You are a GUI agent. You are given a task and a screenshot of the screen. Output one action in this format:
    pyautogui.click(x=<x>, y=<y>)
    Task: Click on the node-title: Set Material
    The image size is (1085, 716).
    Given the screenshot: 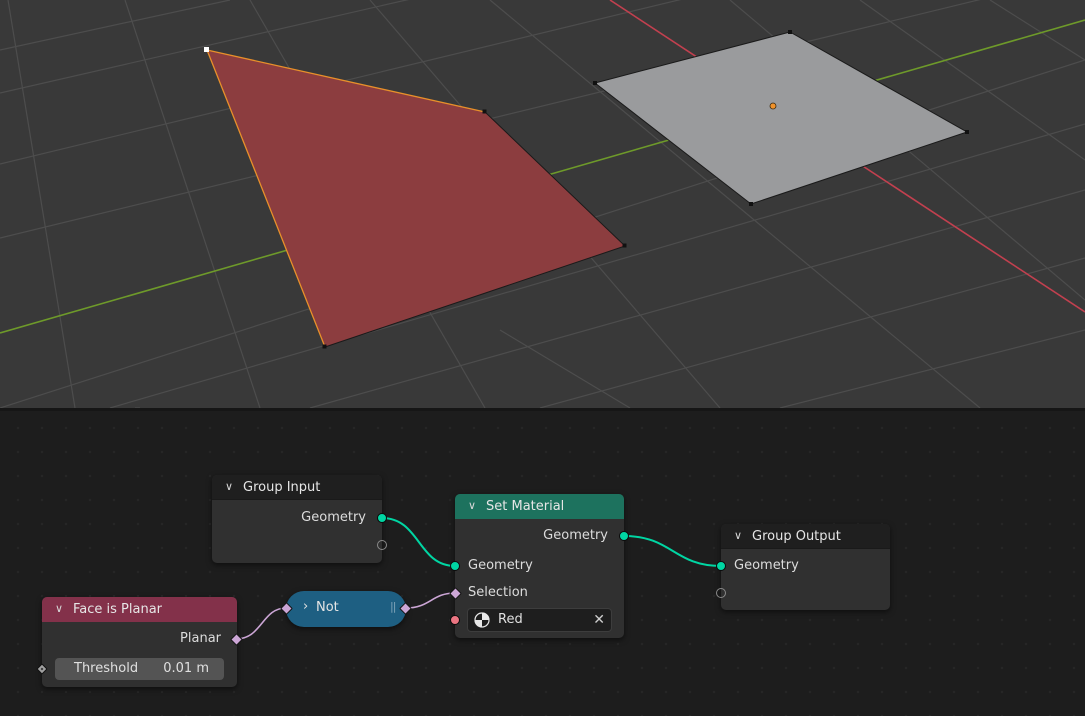 What is the action you would take?
    pyautogui.click(x=525, y=506)
    